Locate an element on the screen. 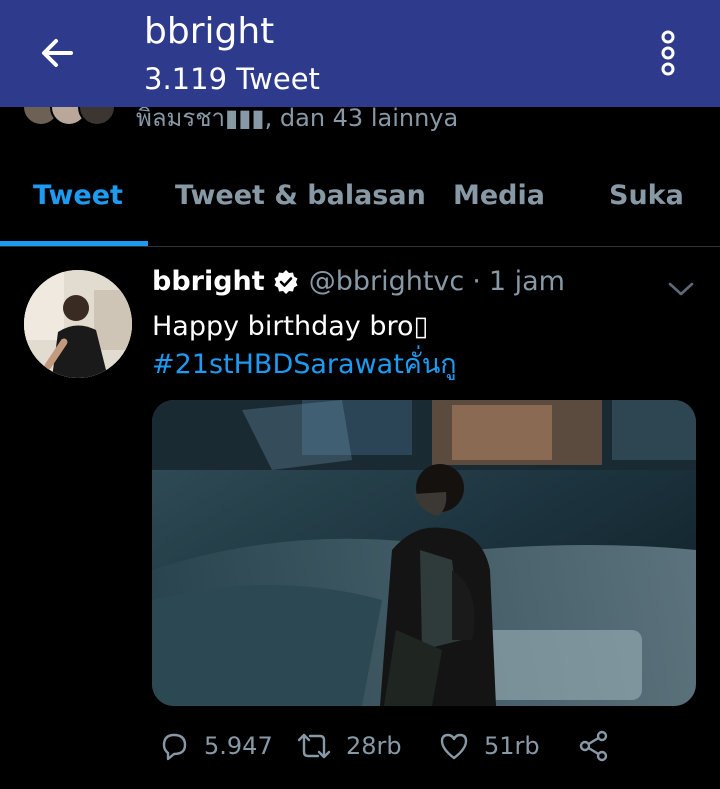  profile-name-title: bbright is located at coordinates (209, 31).